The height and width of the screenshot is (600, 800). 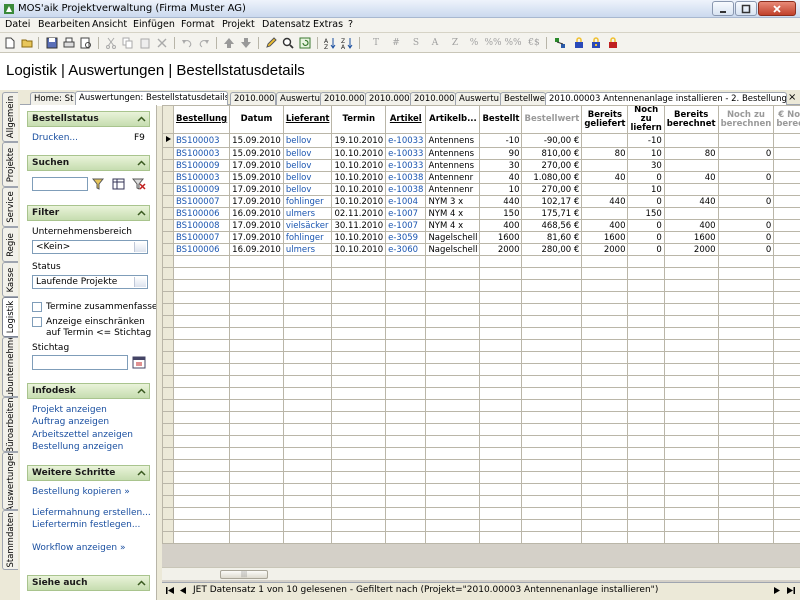 What do you see at coordinates (201, 153) in the screenshot?
I see `table-cell: BS100003` at bounding box center [201, 153].